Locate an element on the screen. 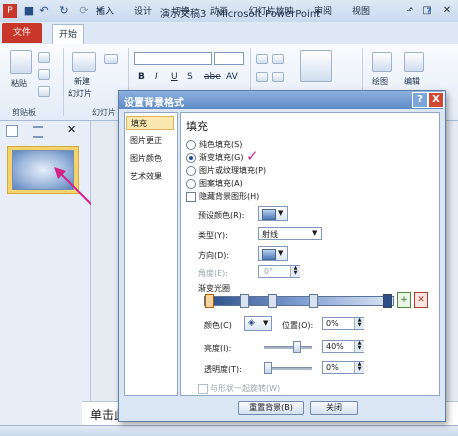 Image resolution: width=458 pixels, height=436 pixels. draw-icon is located at coordinates (382, 62).